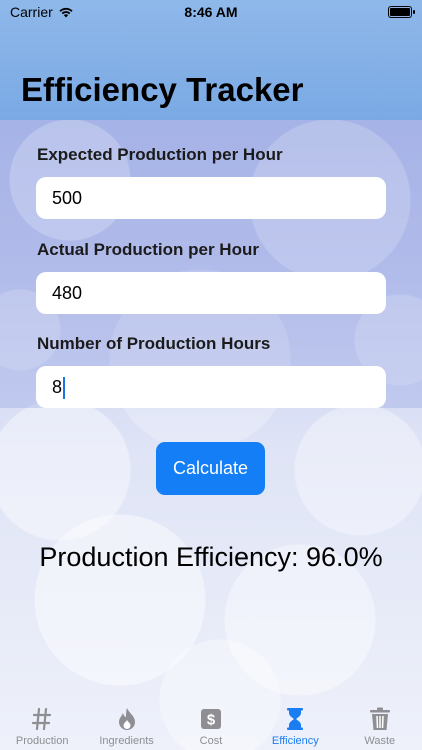  I want to click on dollar-icon: $, so click(211, 719).